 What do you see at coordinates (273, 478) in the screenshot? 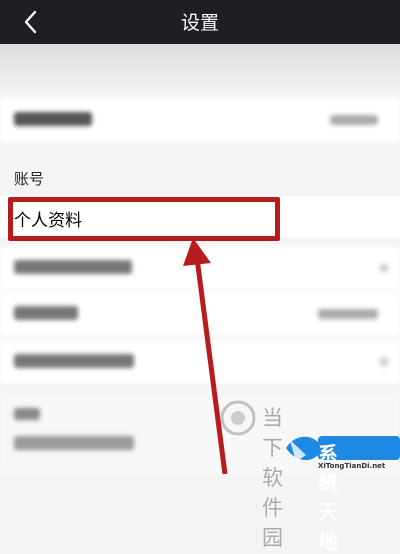
I see `watermark-site-name: 当下软件园` at bounding box center [273, 478].